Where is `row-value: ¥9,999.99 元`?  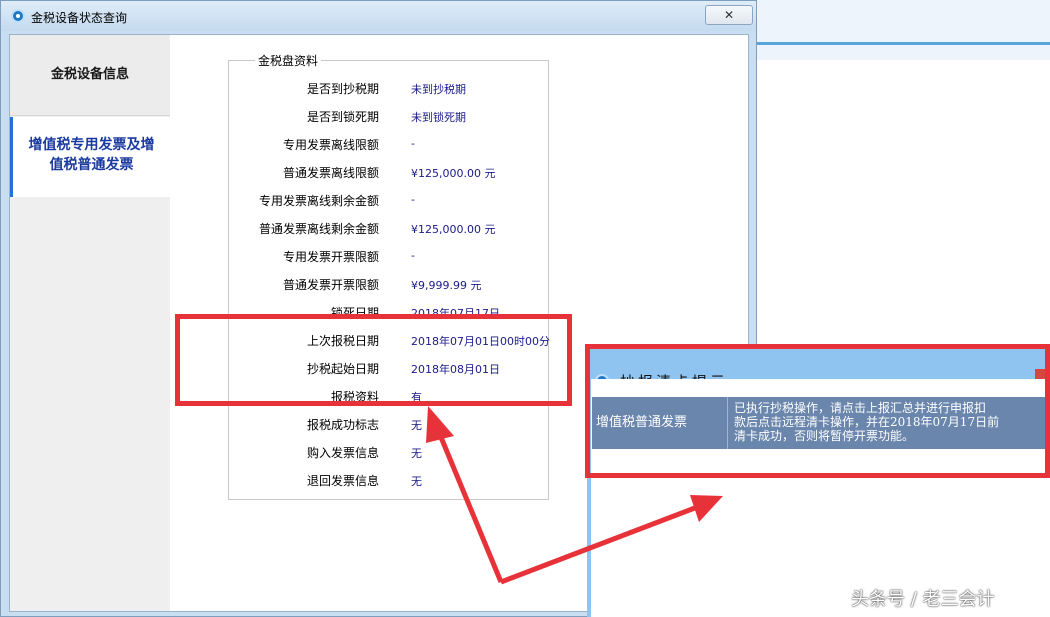
row-value: ¥9,999.99 元 is located at coordinates (446, 285).